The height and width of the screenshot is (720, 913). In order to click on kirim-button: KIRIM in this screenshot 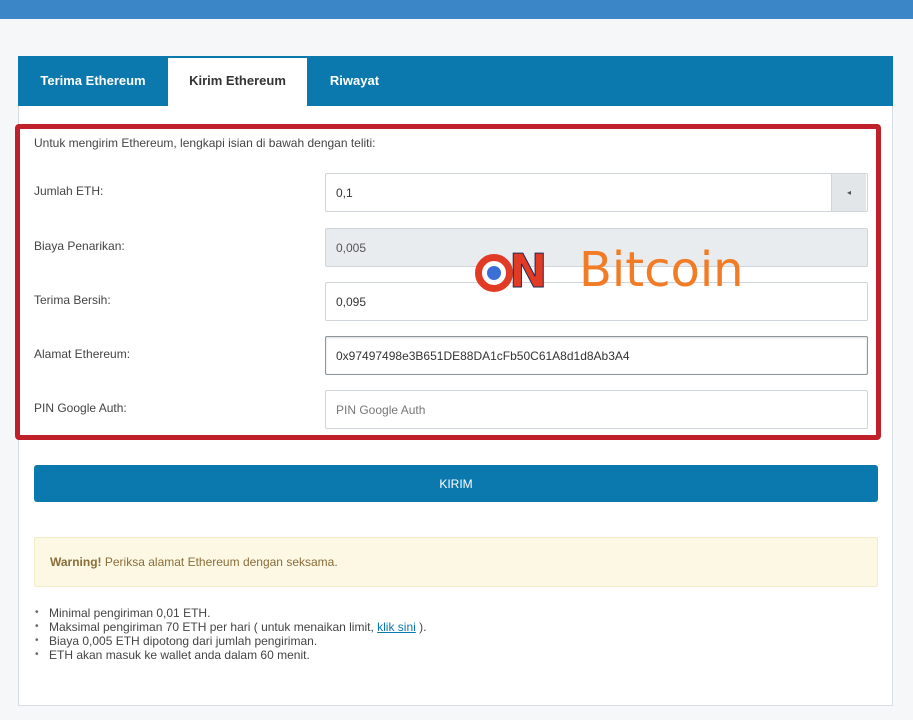, I will do `click(456, 483)`.